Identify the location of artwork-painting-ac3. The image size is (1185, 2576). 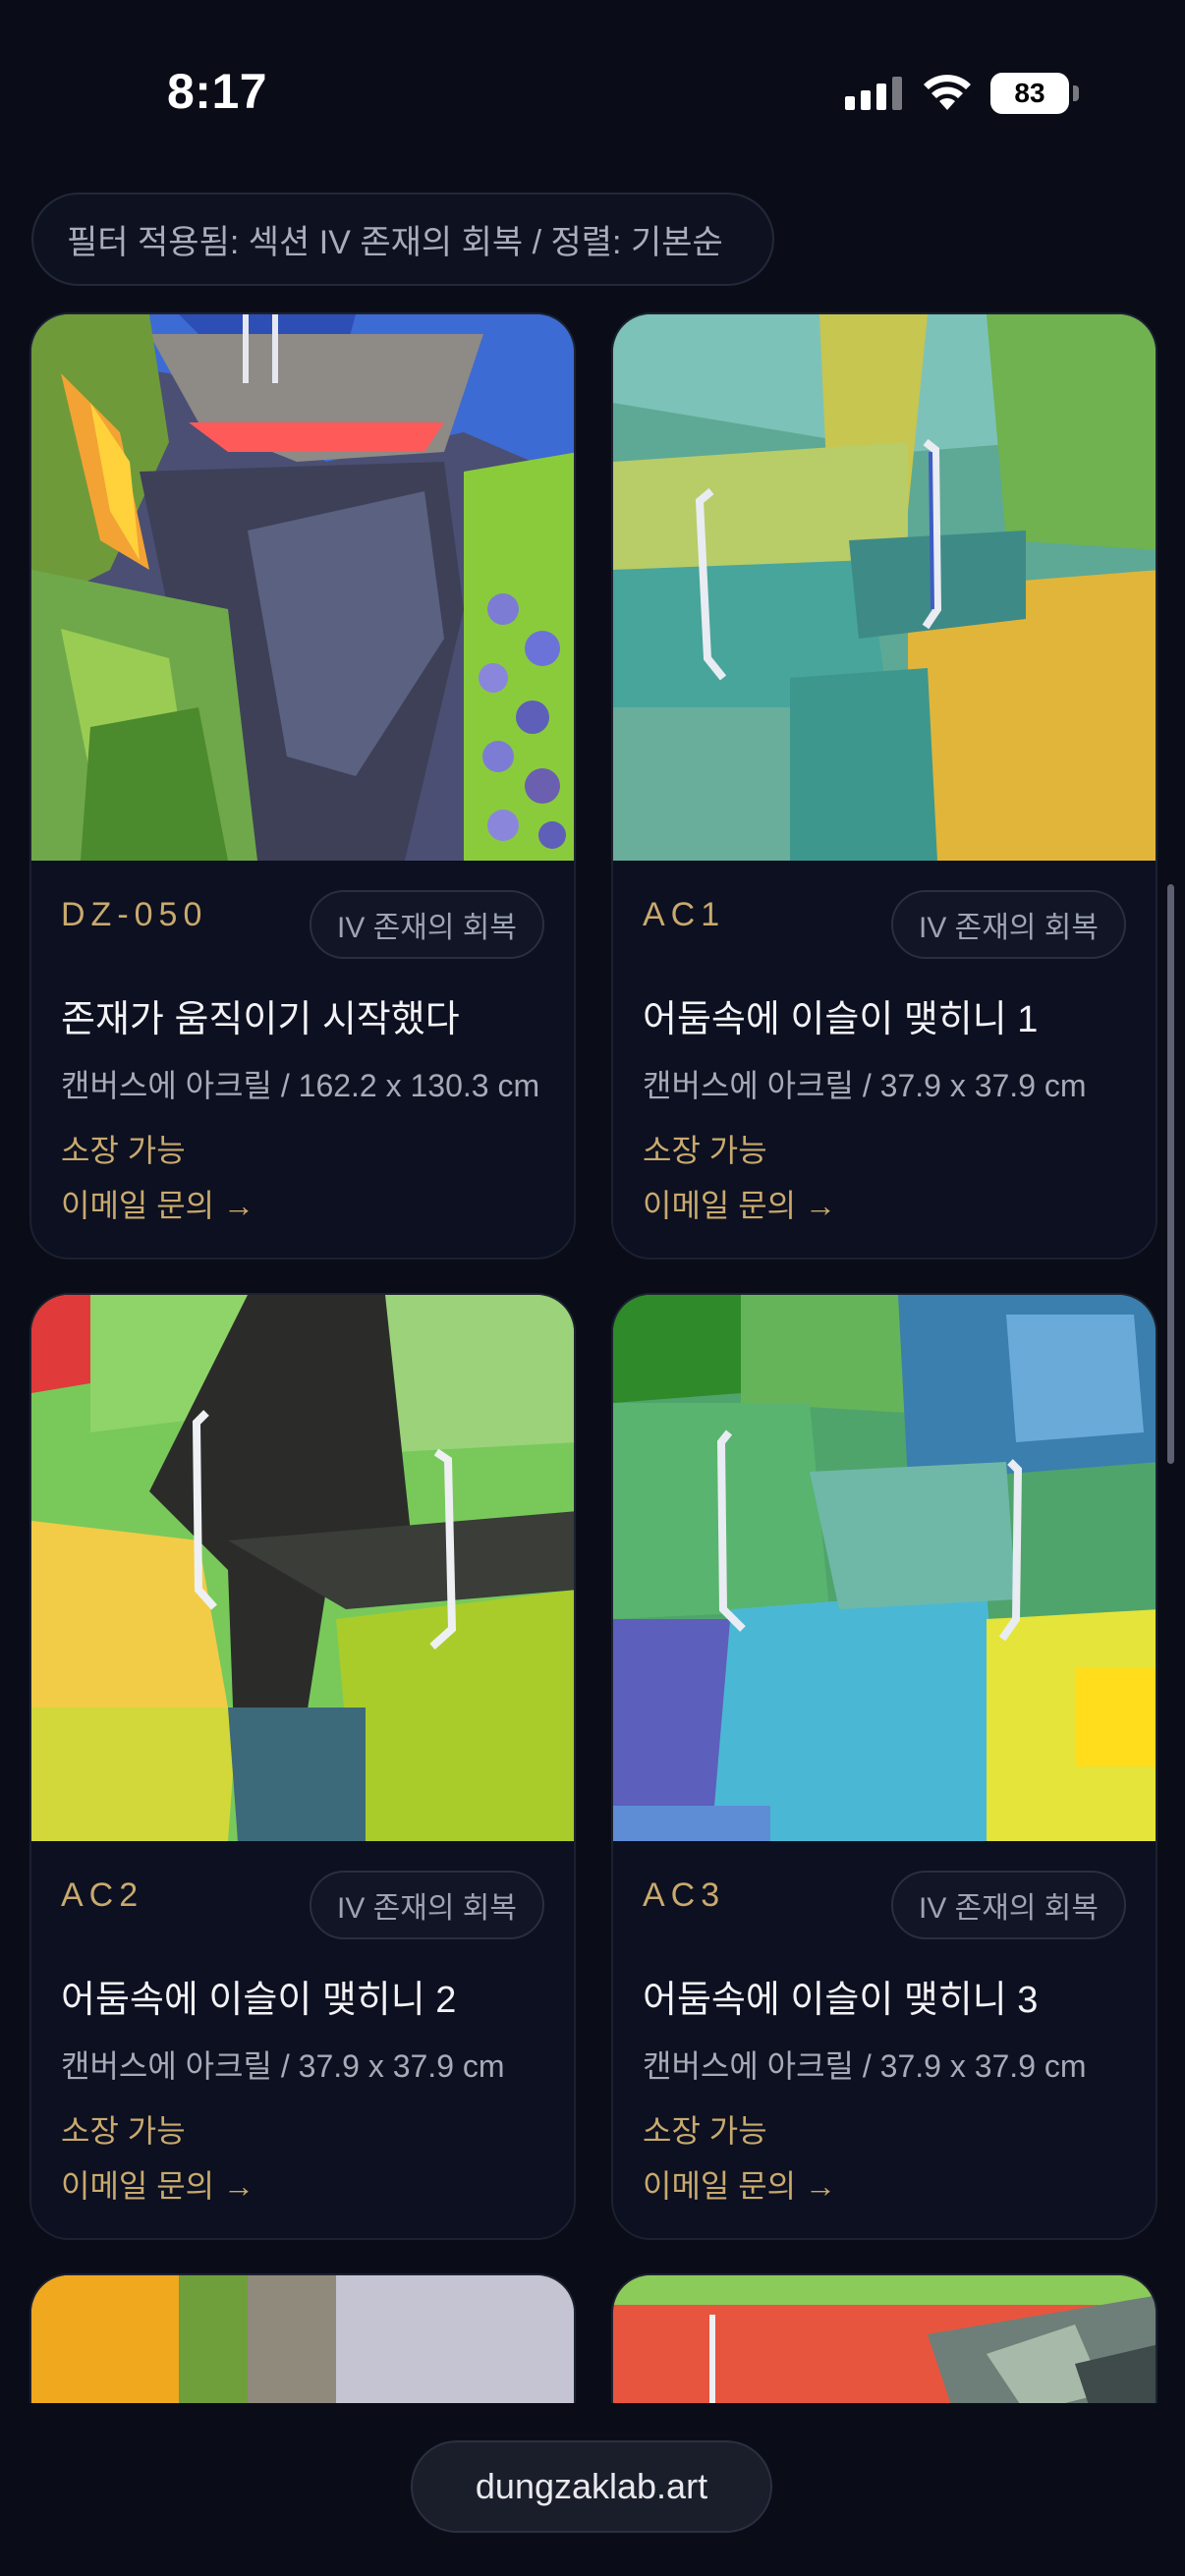
(885, 1568).